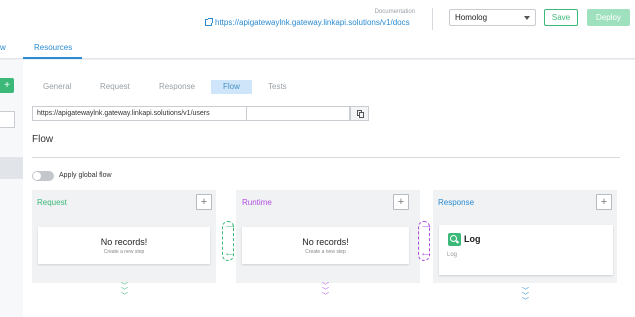  I want to click on global-flow-toggle, so click(43, 176).